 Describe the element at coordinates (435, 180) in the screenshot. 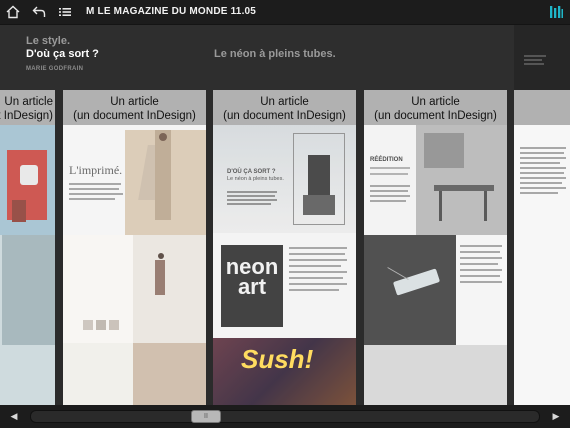

I see `page-thumbnail: RÉÉDITION` at that location.